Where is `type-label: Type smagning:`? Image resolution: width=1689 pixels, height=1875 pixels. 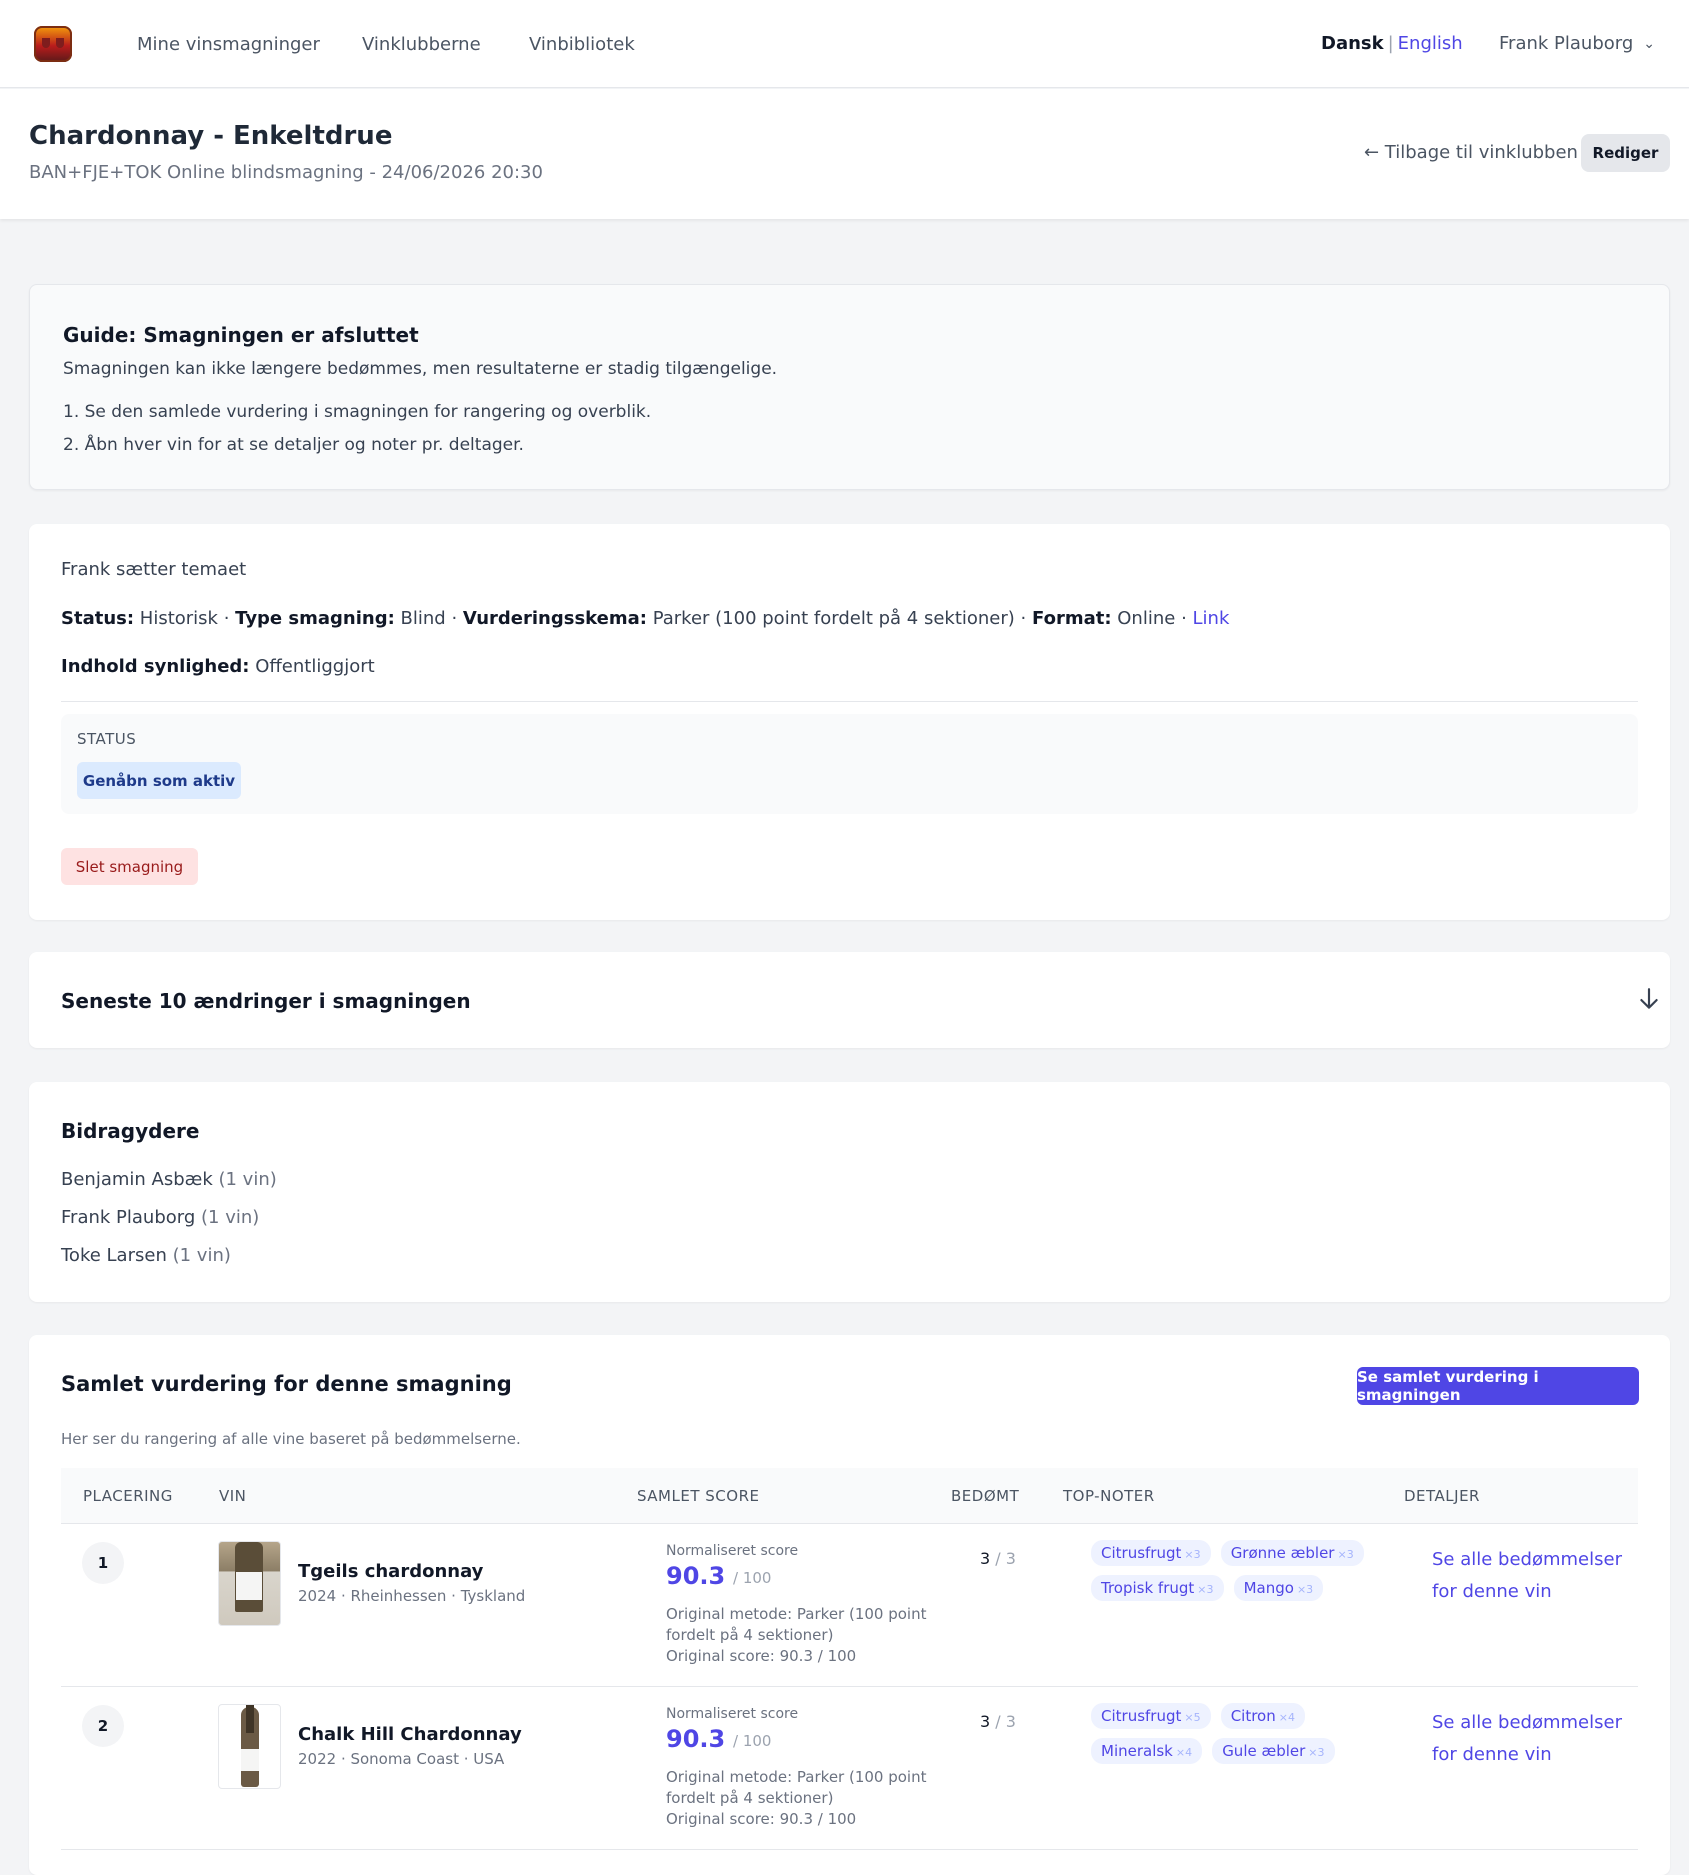
type-label: Type smagning: is located at coordinates (315, 618).